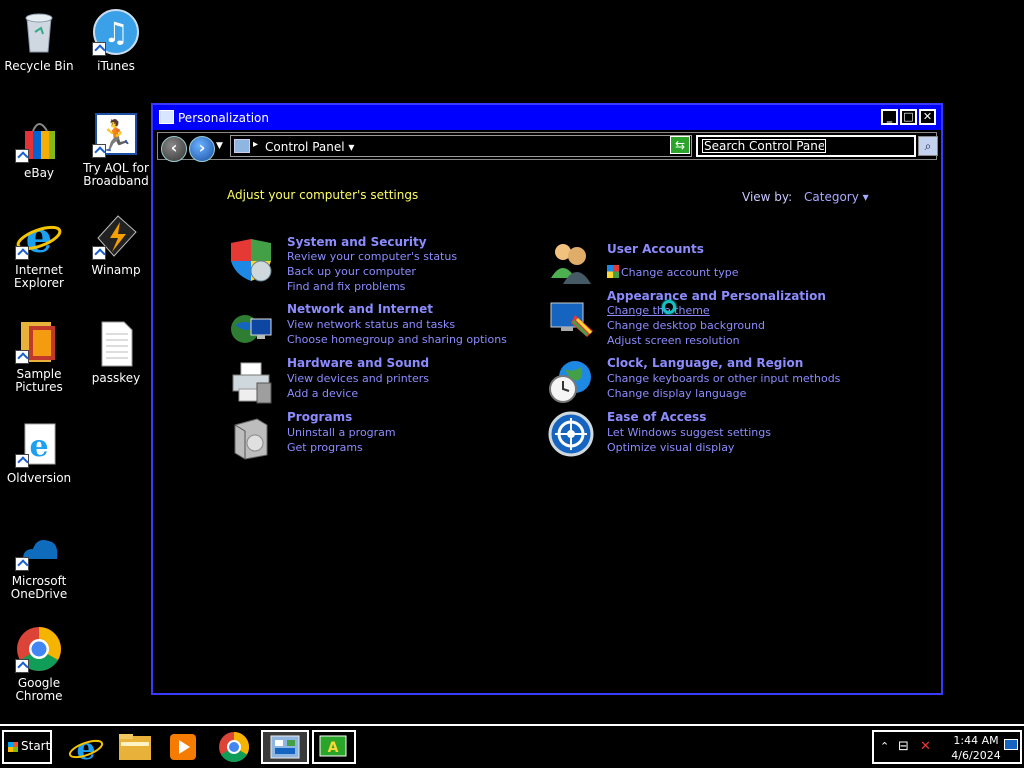 The width and height of the screenshot is (1024, 768). Describe the element at coordinates (889, 117) in the screenshot. I see `minimize-button: _` at that location.